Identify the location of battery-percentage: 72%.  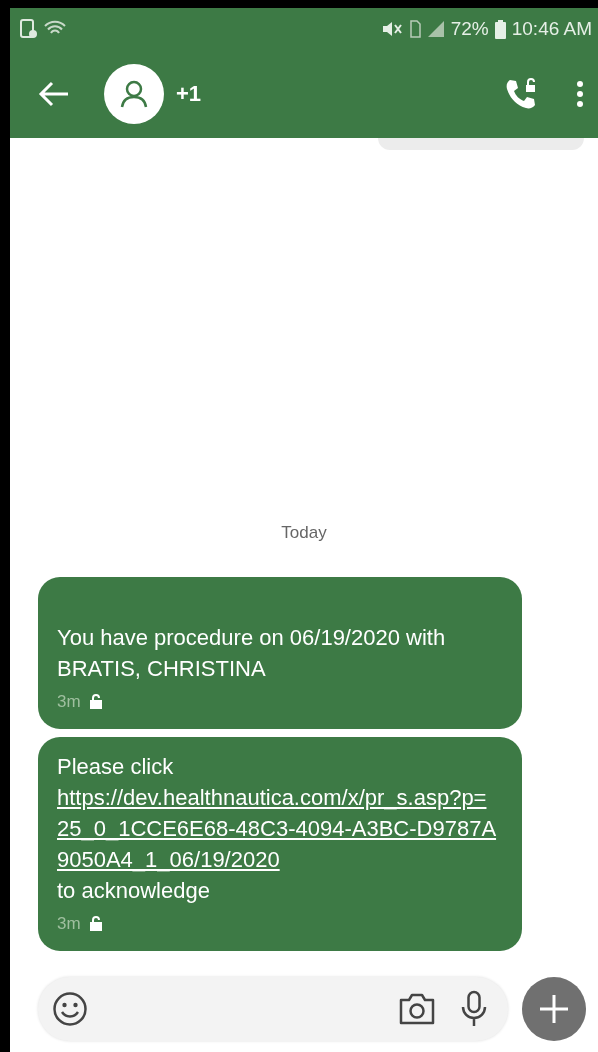
(469, 29).